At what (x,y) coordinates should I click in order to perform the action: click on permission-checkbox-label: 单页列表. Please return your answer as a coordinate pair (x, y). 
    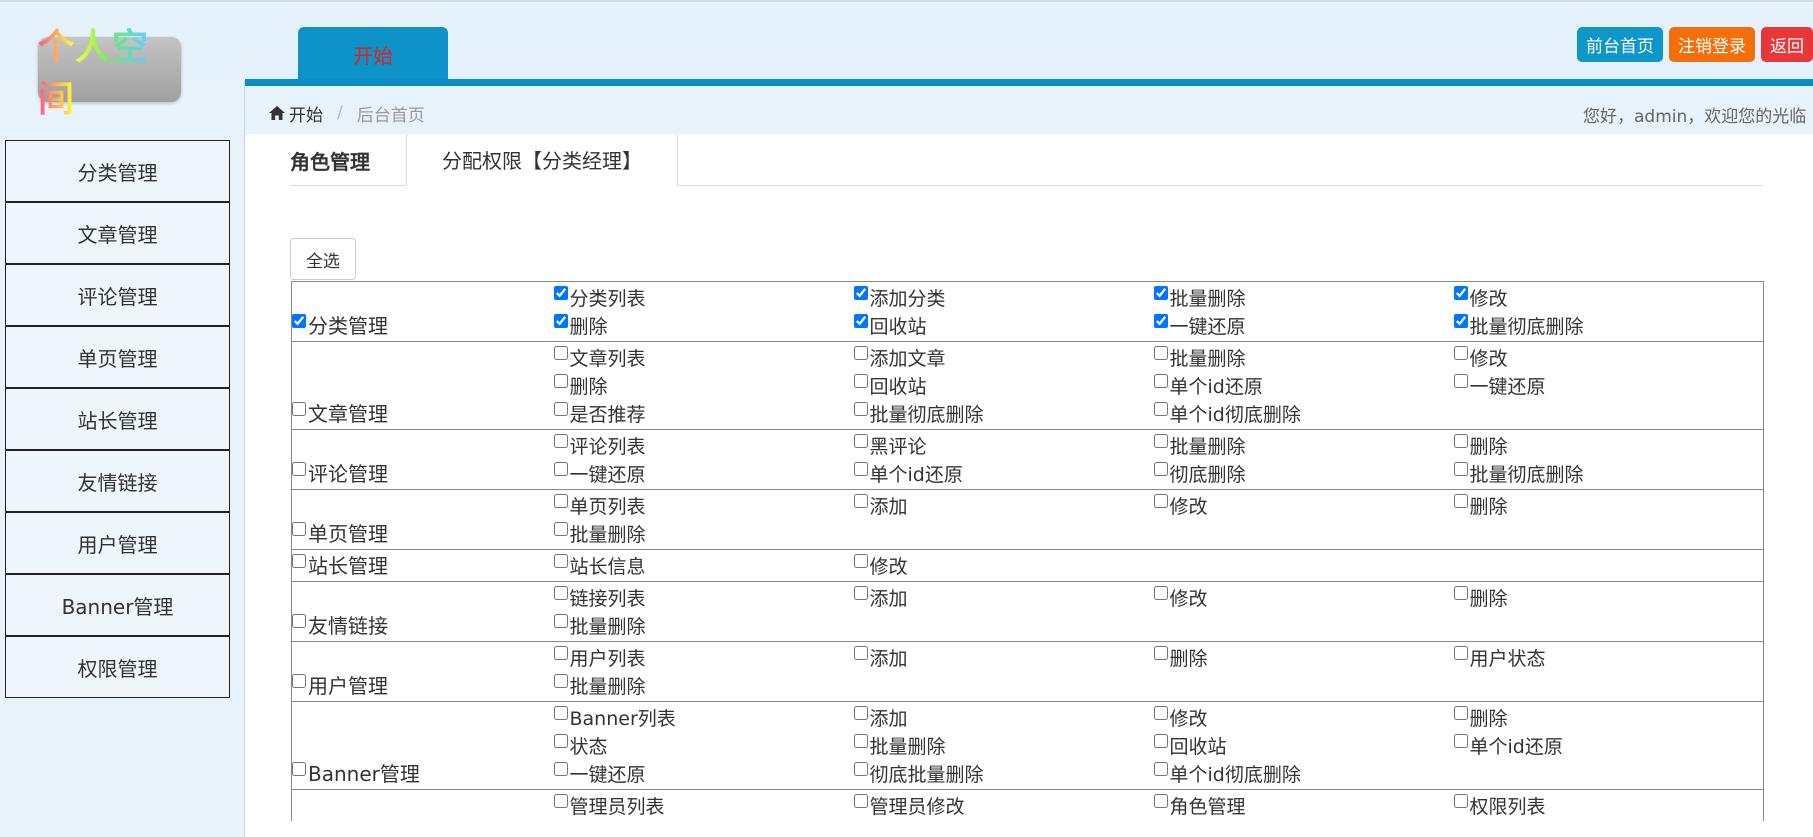
    Looking at the image, I should click on (599, 505).